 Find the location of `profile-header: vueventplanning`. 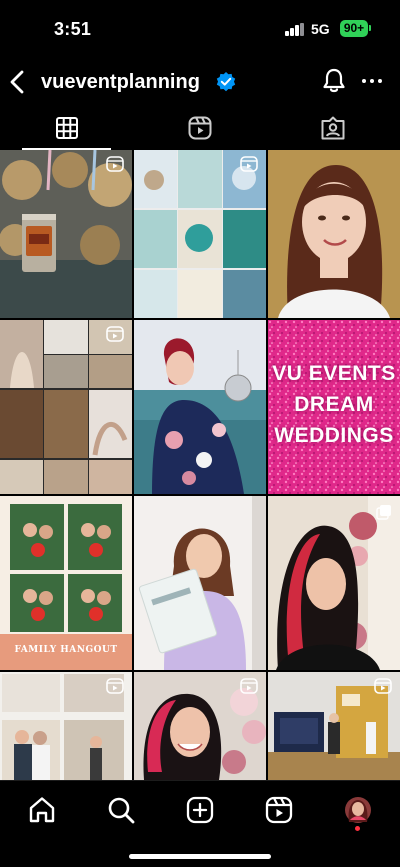

profile-header: vueventplanning is located at coordinates (200, 82).